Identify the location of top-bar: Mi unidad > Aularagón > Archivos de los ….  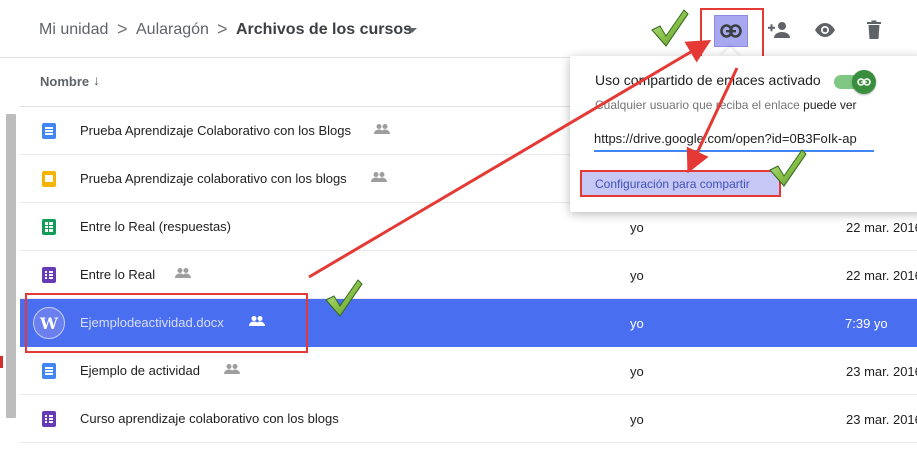
(458, 29).